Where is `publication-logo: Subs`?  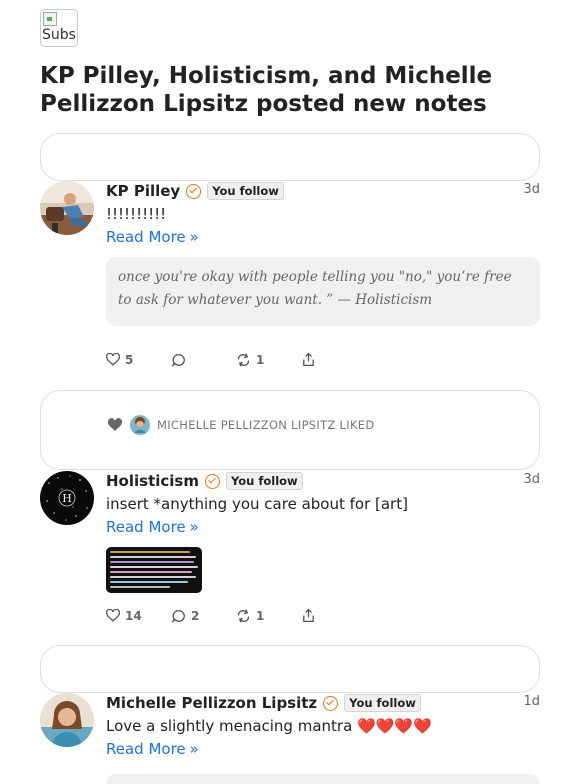
publication-logo: Subs is located at coordinates (59, 28).